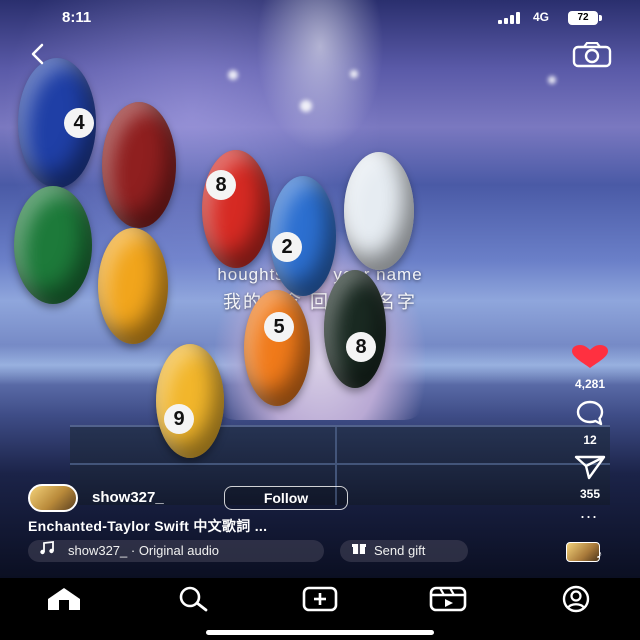 The width and height of the screenshot is (640, 640). I want to click on follow-button: Follow, so click(286, 498).